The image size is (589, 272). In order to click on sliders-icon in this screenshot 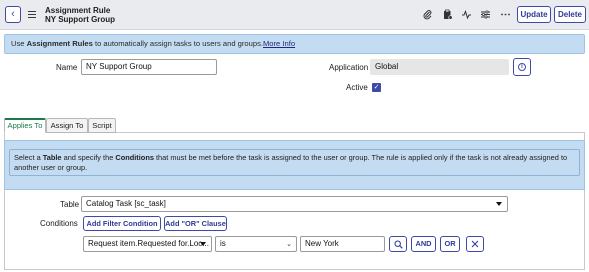, I will do `click(485, 14)`.